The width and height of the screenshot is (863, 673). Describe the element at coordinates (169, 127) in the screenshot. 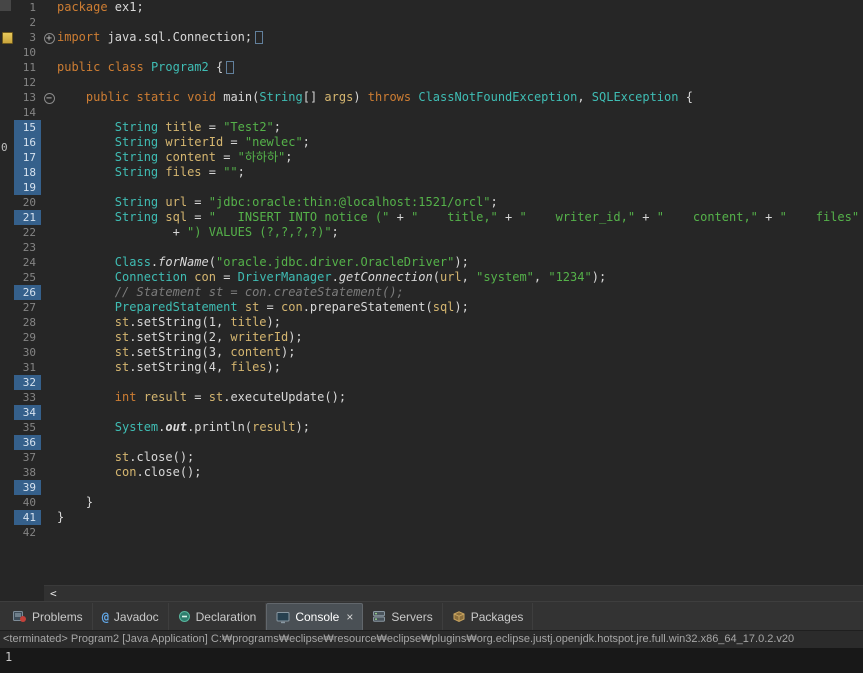

I see `code-text: String title = "Test2";` at that location.